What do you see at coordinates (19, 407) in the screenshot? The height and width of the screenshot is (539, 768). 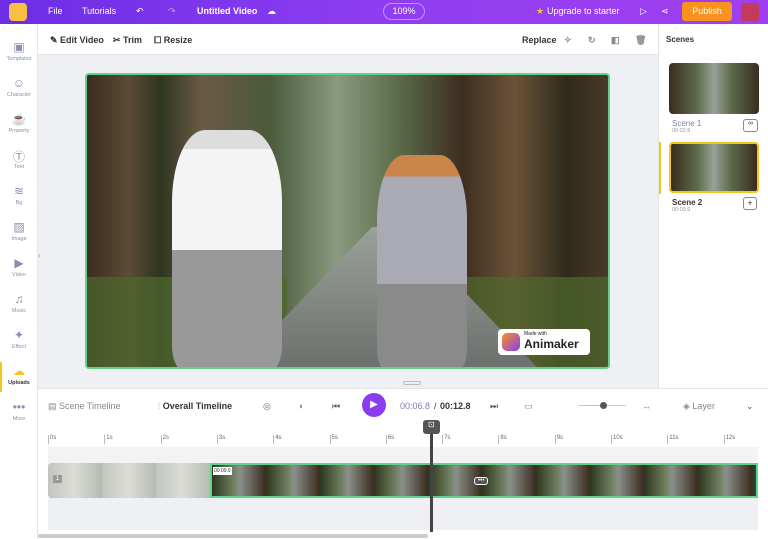 I see `more-icon: •••` at bounding box center [19, 407].